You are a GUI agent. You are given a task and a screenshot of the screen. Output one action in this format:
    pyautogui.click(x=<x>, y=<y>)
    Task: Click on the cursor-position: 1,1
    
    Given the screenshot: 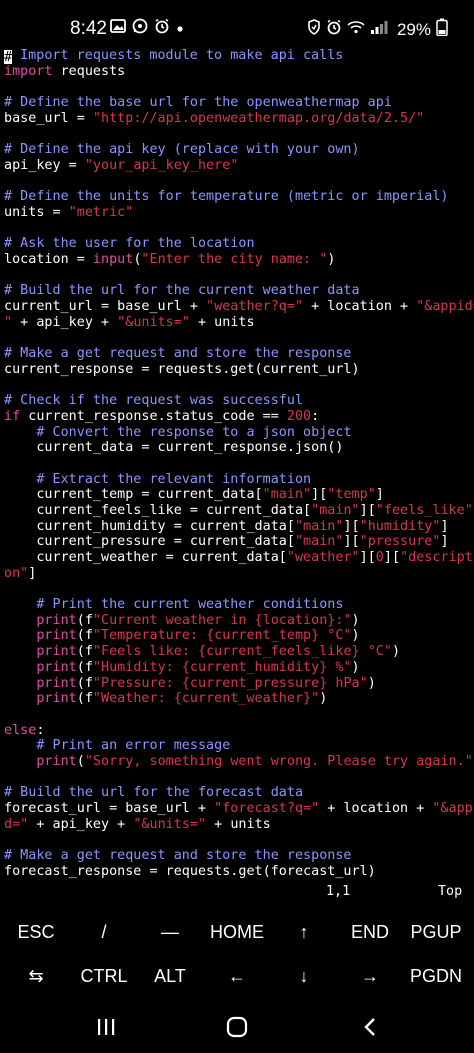 What is the action you would take?
    pyautogui.click(x=338, y=891)
    